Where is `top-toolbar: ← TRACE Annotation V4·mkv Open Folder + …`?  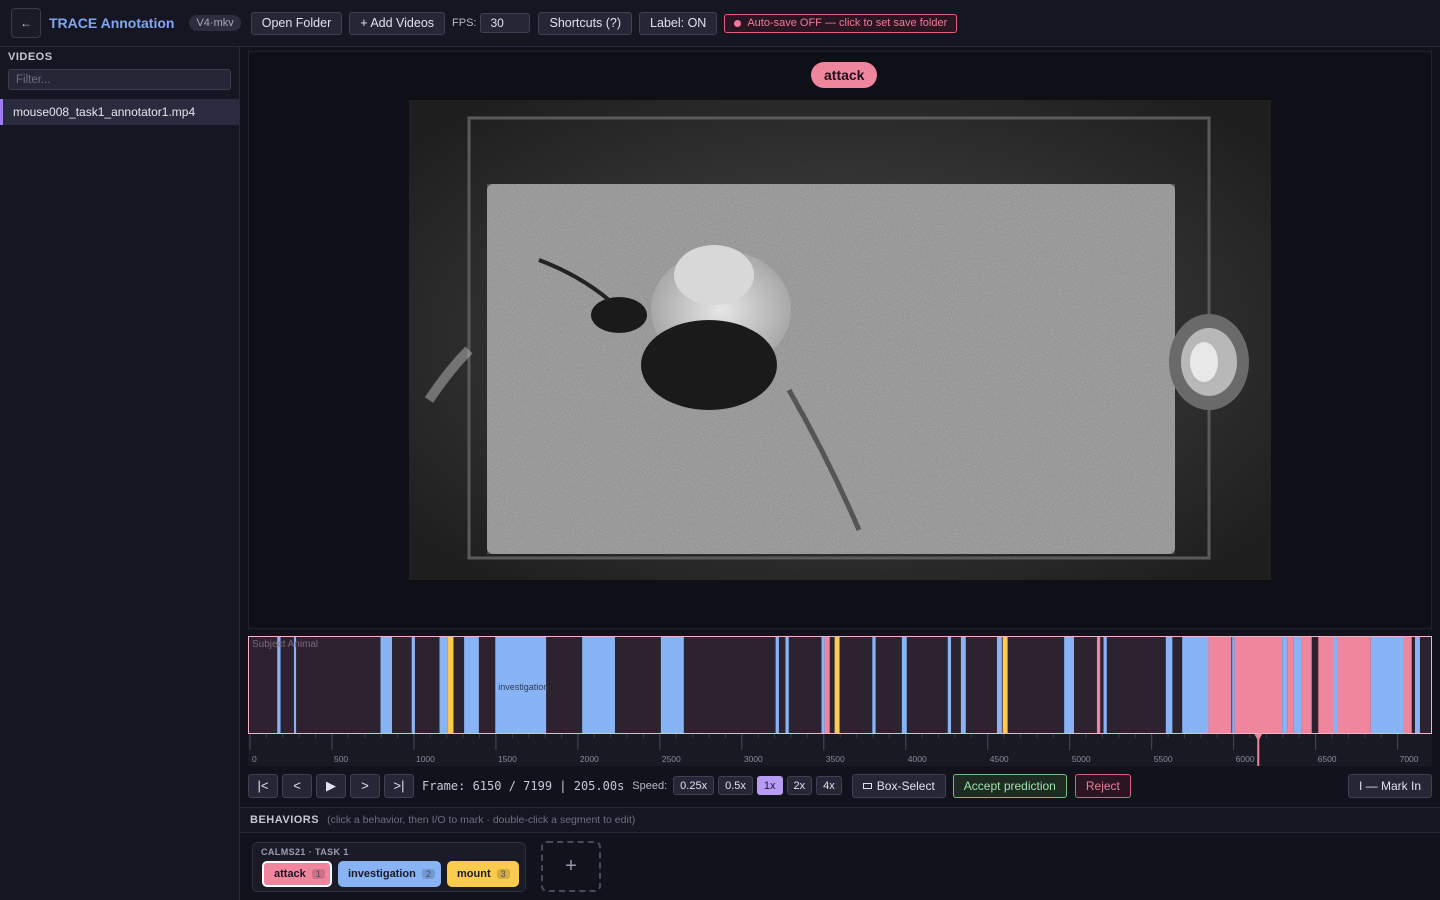
top-toolbar: ← TRACE Annotation V4·mkv Open Folder + … is located at coordinates (720, 23).